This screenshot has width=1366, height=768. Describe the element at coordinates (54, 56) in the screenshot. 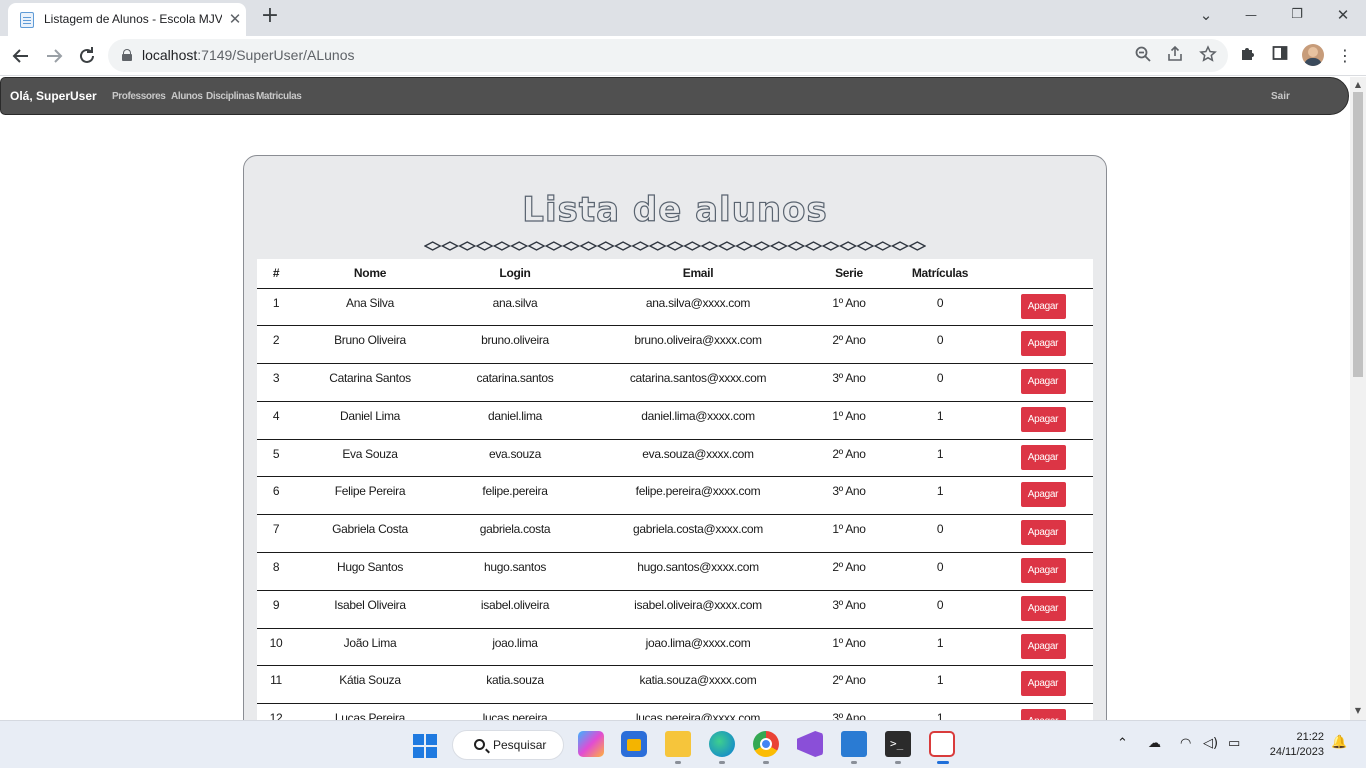

I see `forward-button` at that location.